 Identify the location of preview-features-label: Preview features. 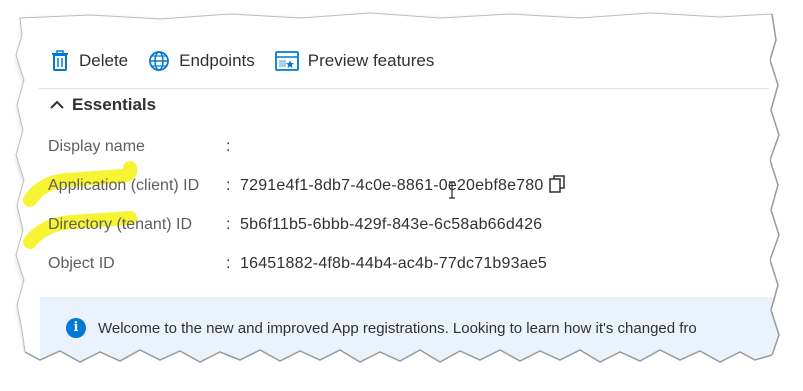
(371, 60).